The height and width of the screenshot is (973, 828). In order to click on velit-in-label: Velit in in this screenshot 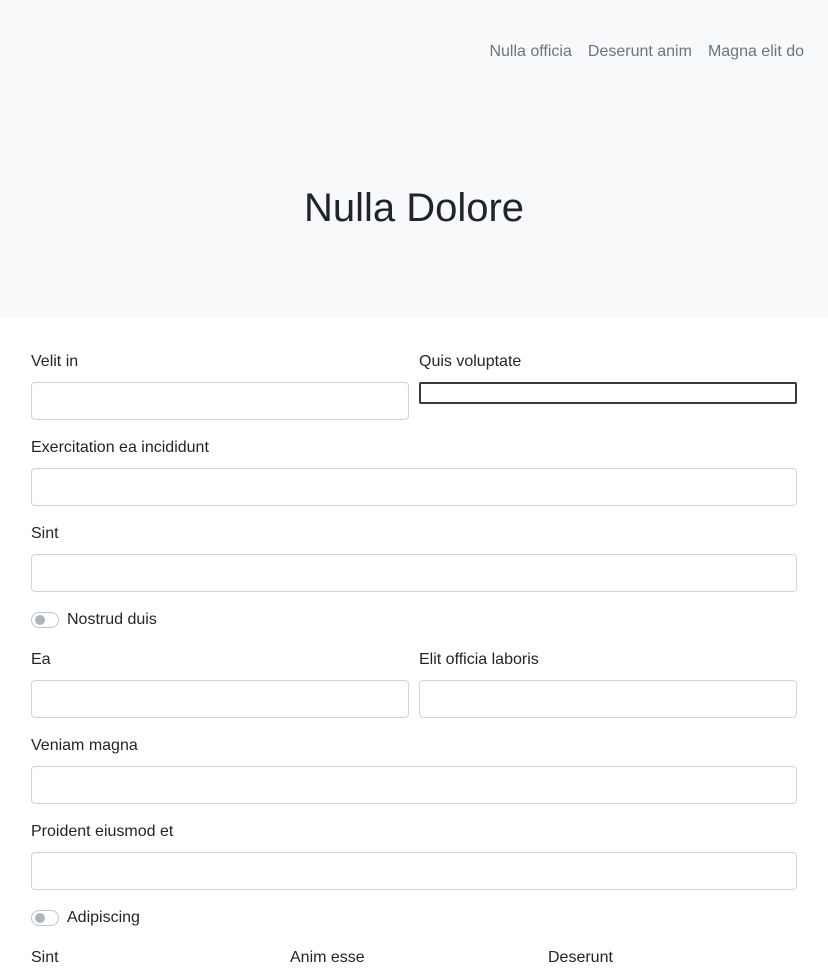, I will do `click(55, 361)`.